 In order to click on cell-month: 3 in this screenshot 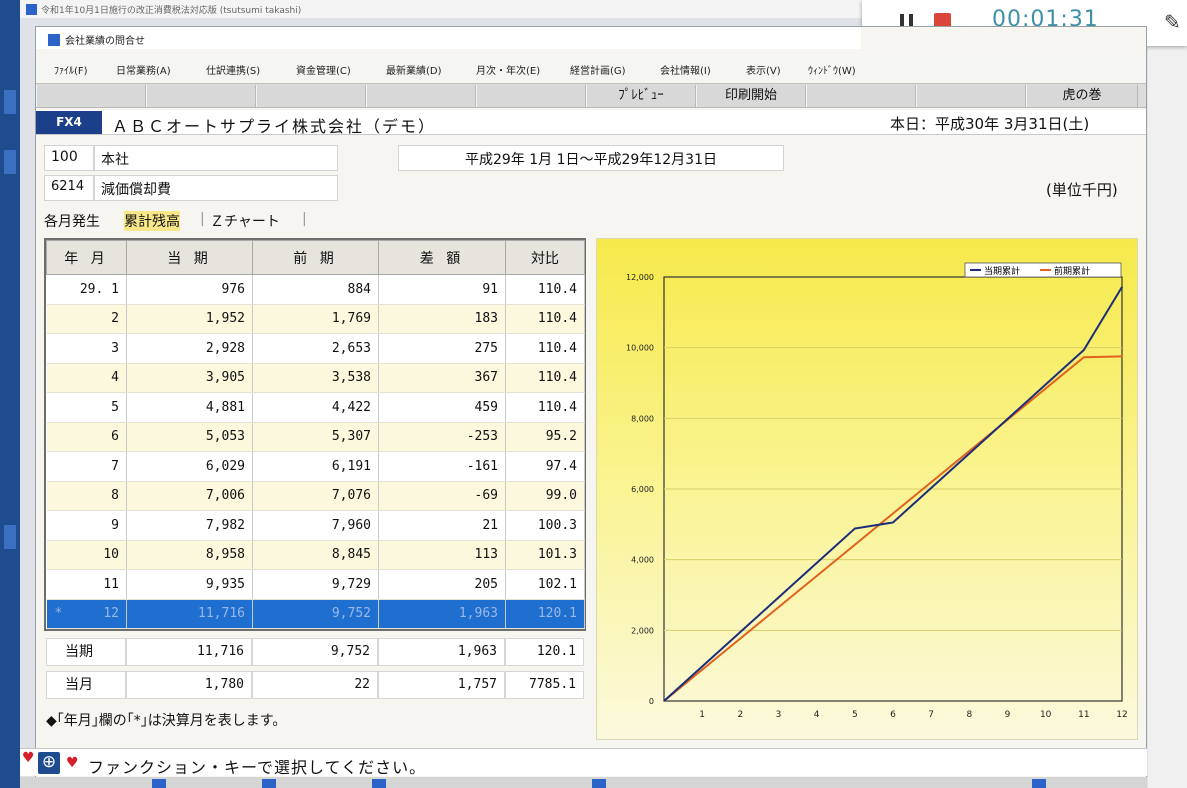, I will do `click(86, 348)`.